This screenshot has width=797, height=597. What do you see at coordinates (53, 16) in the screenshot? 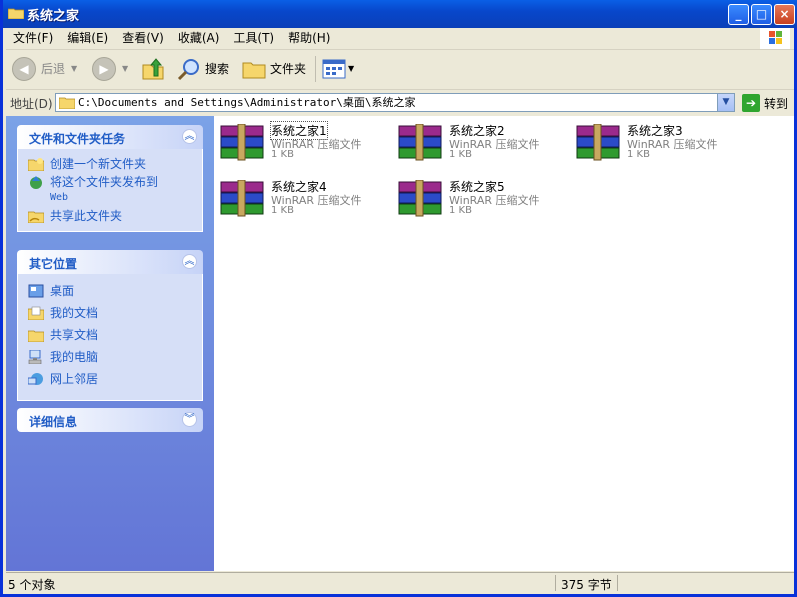
I see `window-title: 系统之家` at bounding box center [53, 16].